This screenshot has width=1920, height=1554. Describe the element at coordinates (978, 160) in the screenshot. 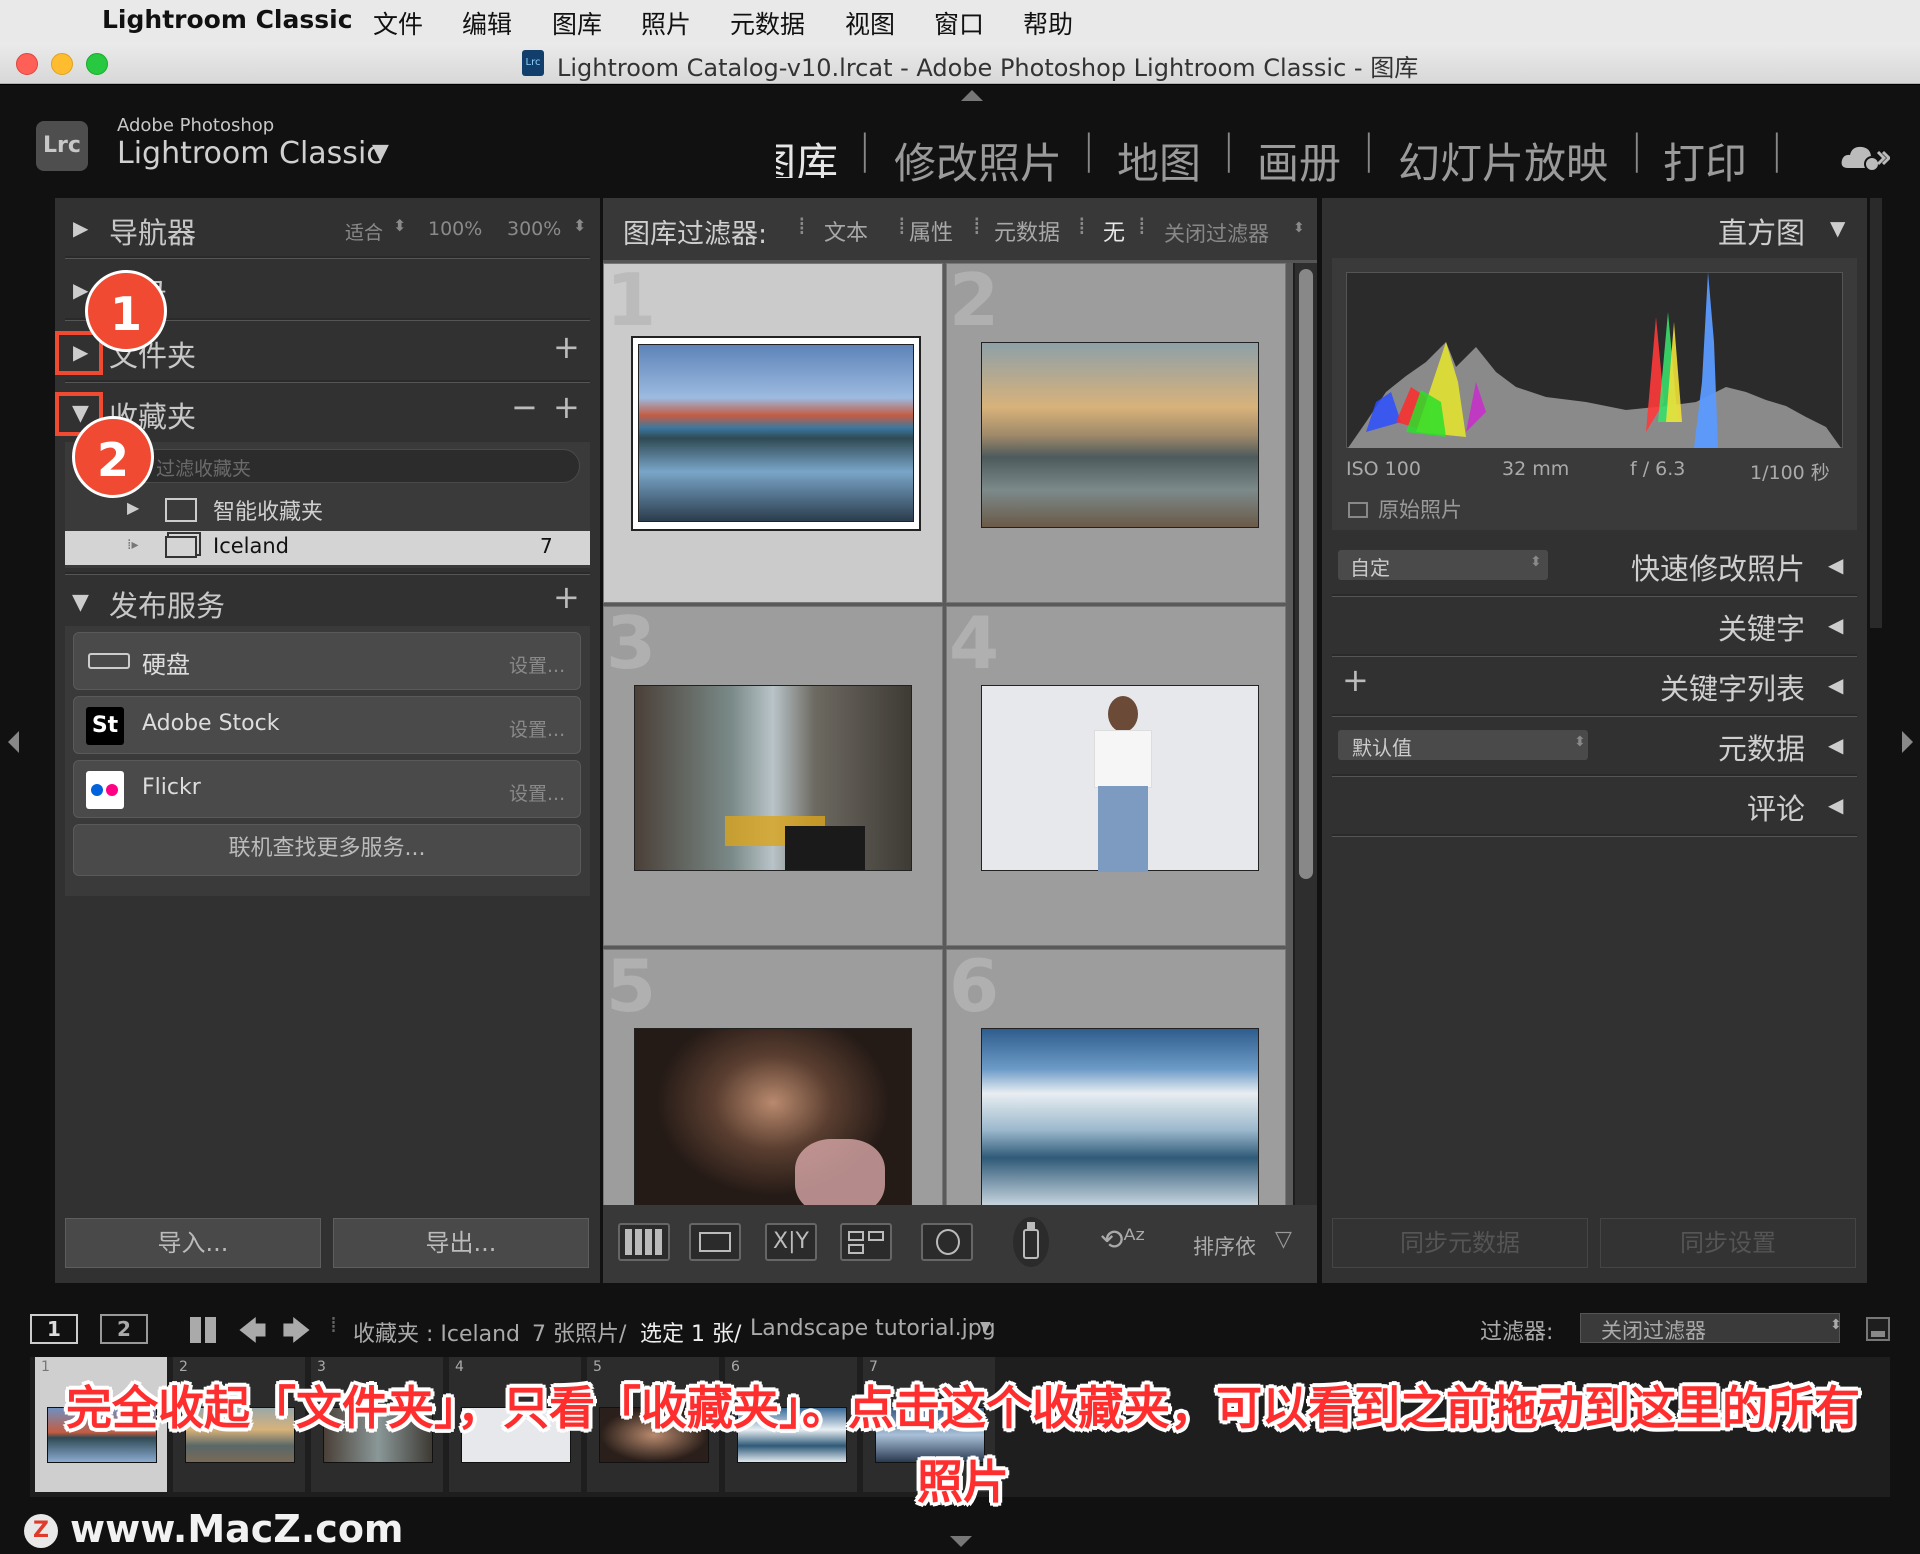

I see `module-develop: 修改照片` at that location.